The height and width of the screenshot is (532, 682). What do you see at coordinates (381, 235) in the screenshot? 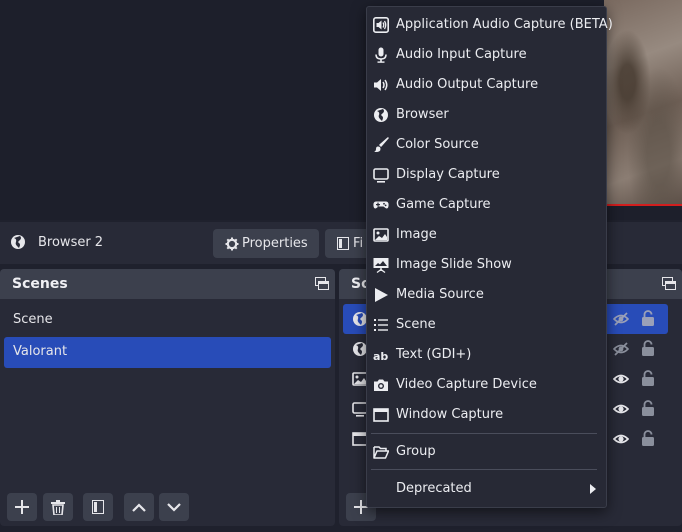
I see `image-icon` at bounding box center [381, 235].